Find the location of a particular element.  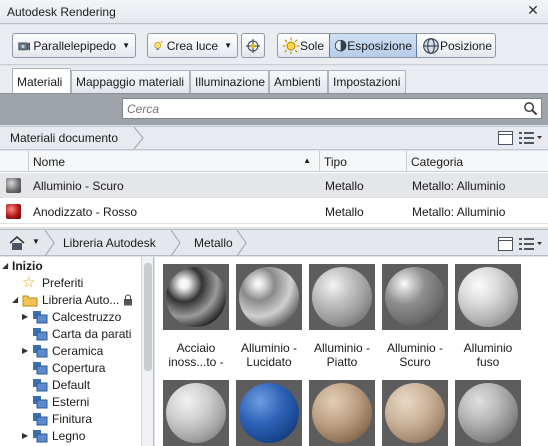

position-button: Posizione is located at coordinates (457, 45).